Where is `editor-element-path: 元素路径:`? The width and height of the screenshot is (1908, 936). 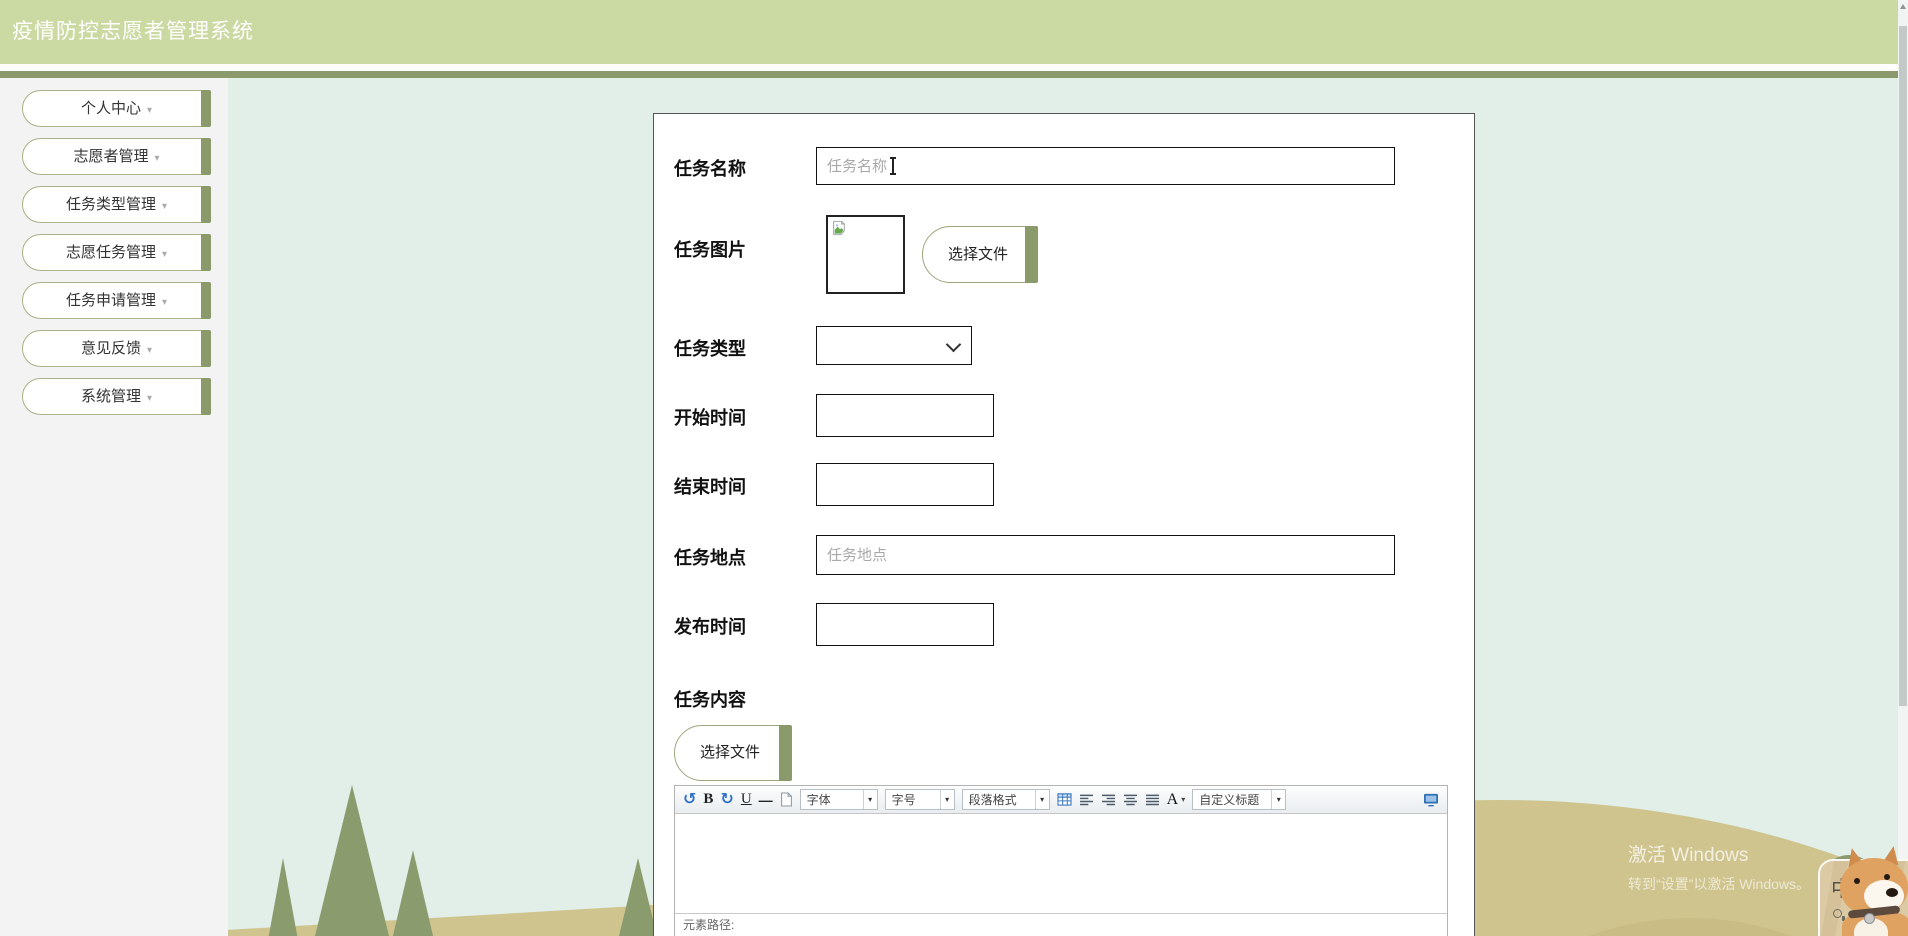
editor-element-path: 元素路径: is located at coordinates (1061, 924).